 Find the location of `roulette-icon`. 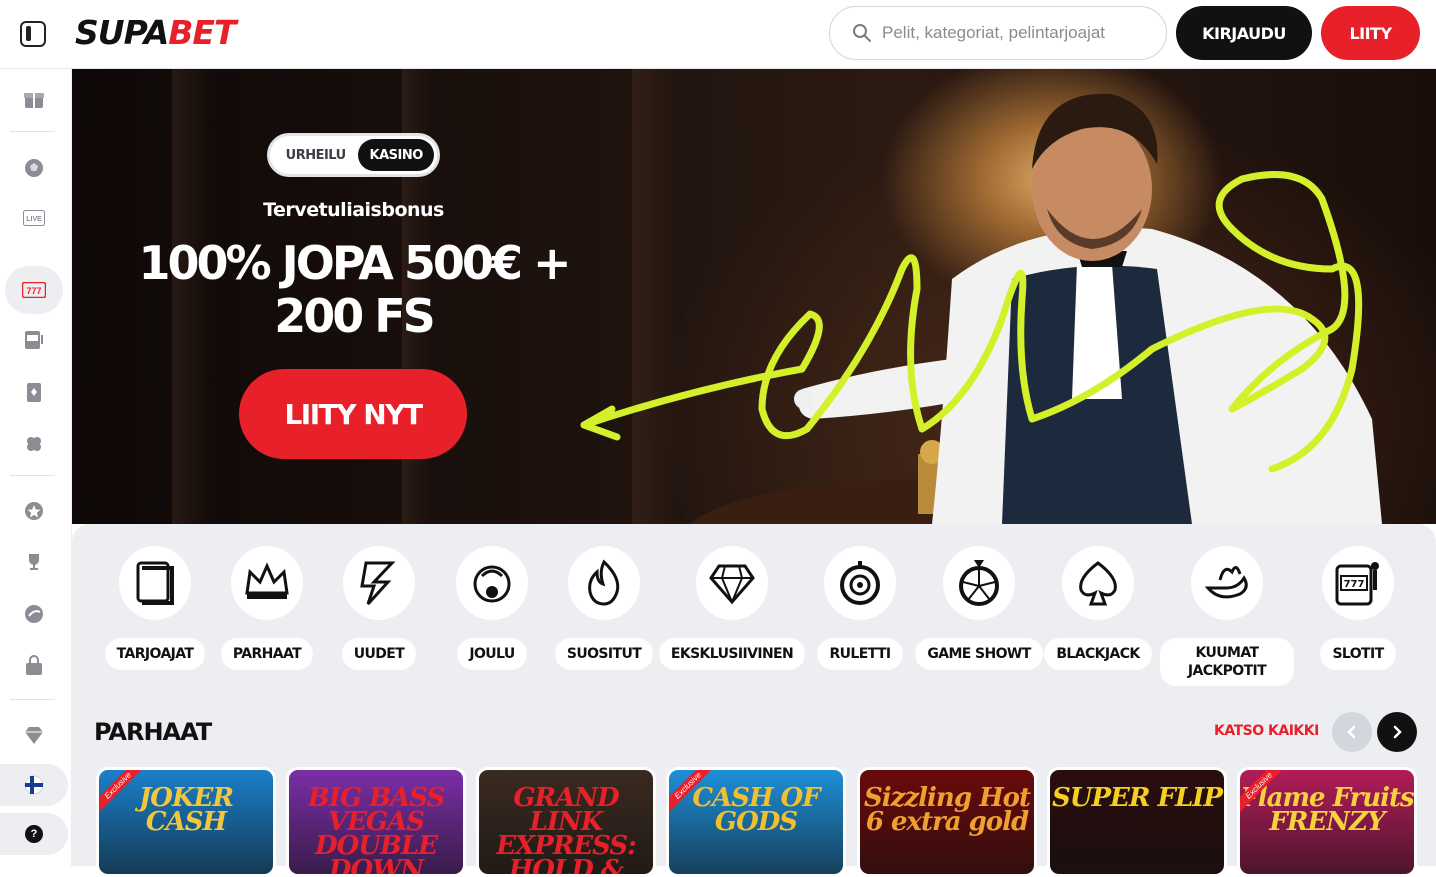

roulette-icon is located at coordinates (860, 583).